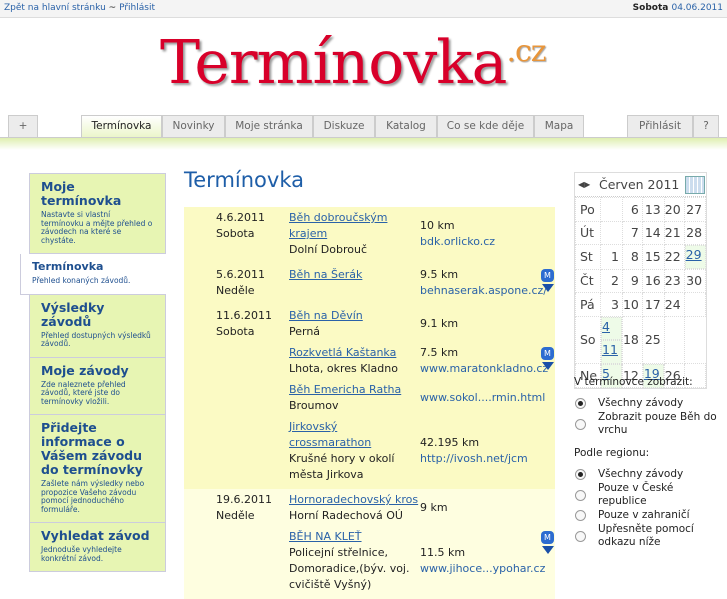  Describe the element at coordinates (55, 8) in the screenshot. I see `home-link: Zpět na hlavní stránku` at that location.